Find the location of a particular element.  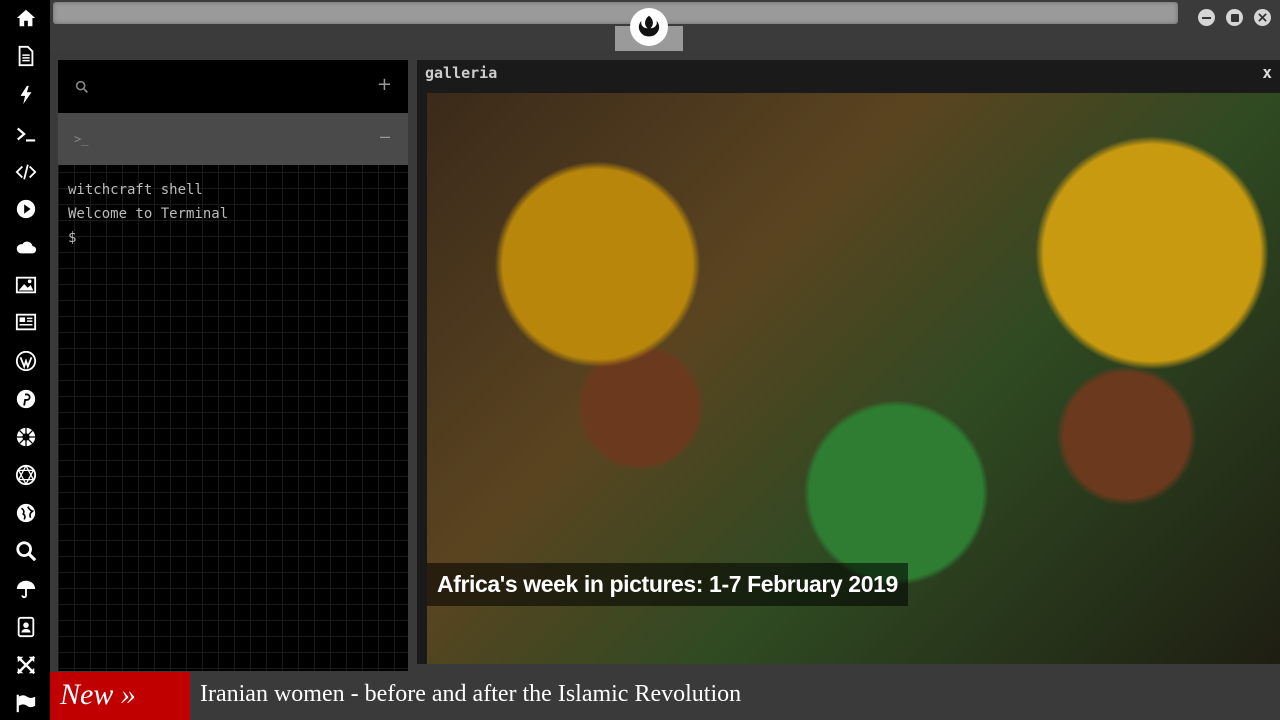

address-bar is located at coordinates (615, 13).